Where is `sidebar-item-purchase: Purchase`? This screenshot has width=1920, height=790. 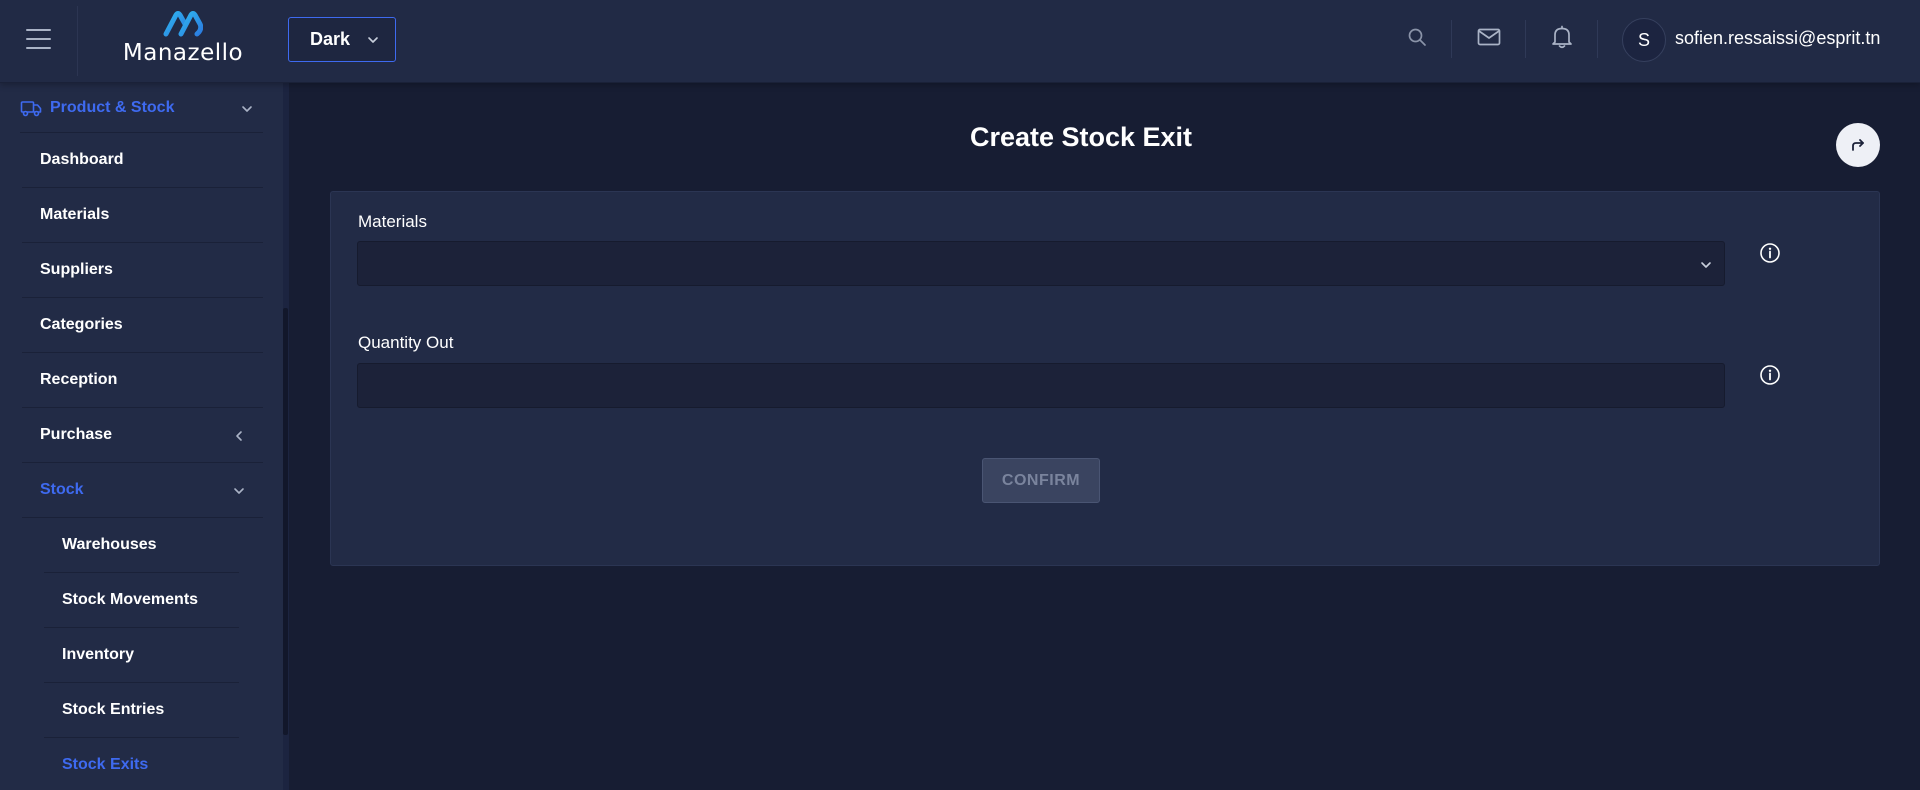 sidebar-item-purchase: Purchase is located at coordinates (142, 435).